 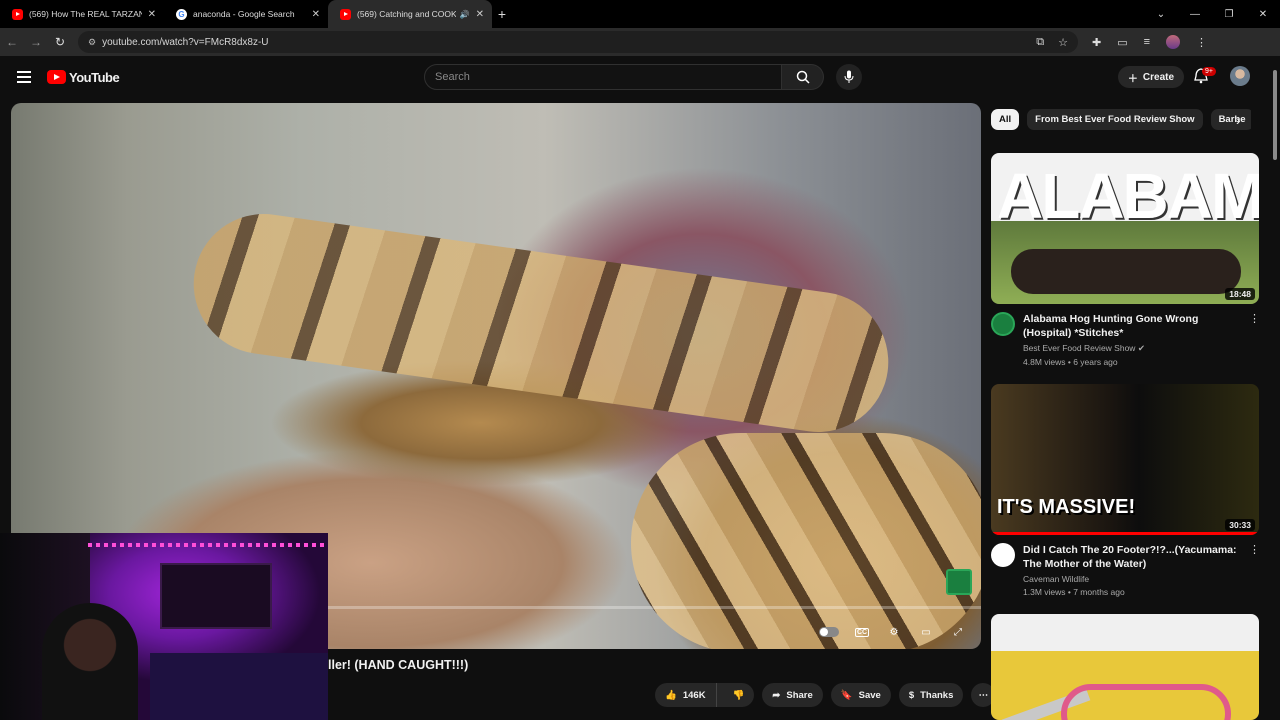 What do you see at coordinates (1066, 507) in the screenshot?
I see `thumbnail-text: IT'S MASSIVE!` at bounding box center [1066, 507].